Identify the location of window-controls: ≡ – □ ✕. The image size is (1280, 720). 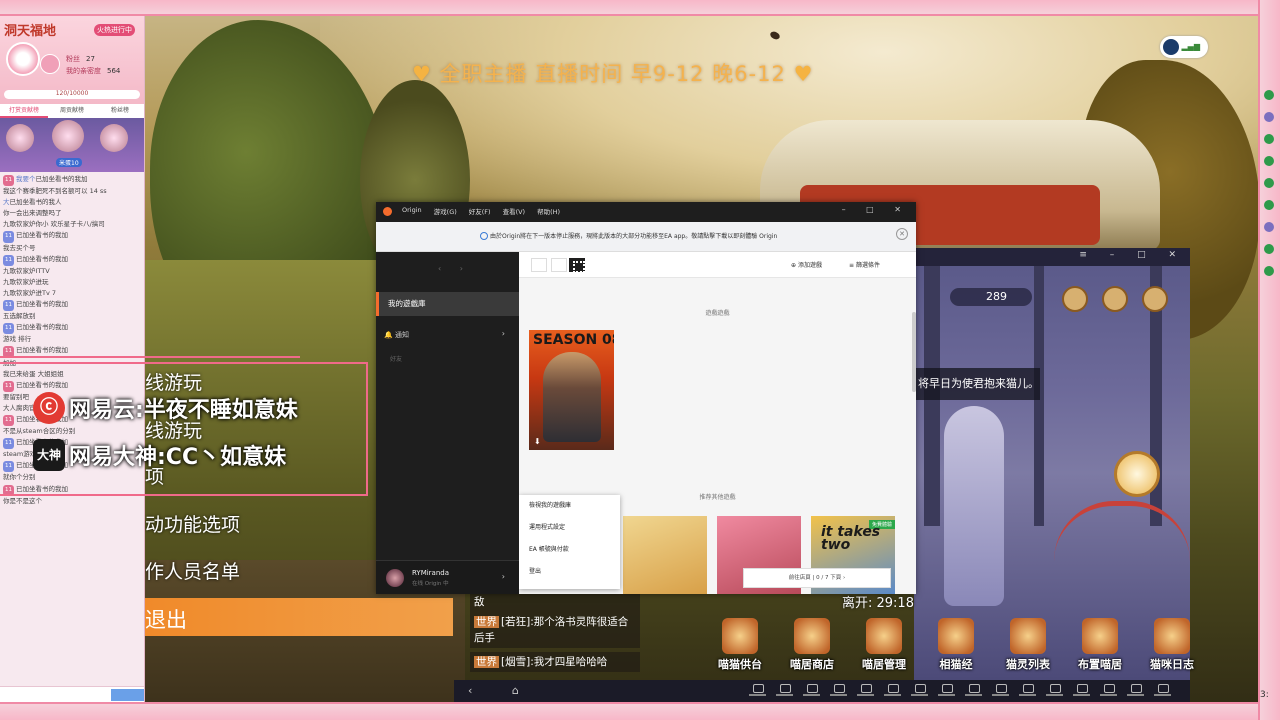
(1132, 255).